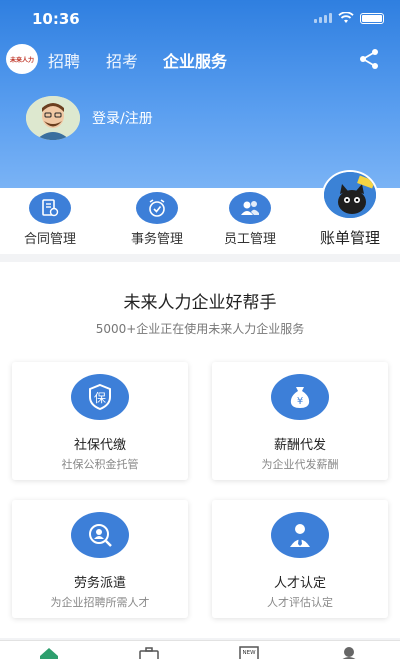  I want to click on wifi-icon, so click(346, 17).